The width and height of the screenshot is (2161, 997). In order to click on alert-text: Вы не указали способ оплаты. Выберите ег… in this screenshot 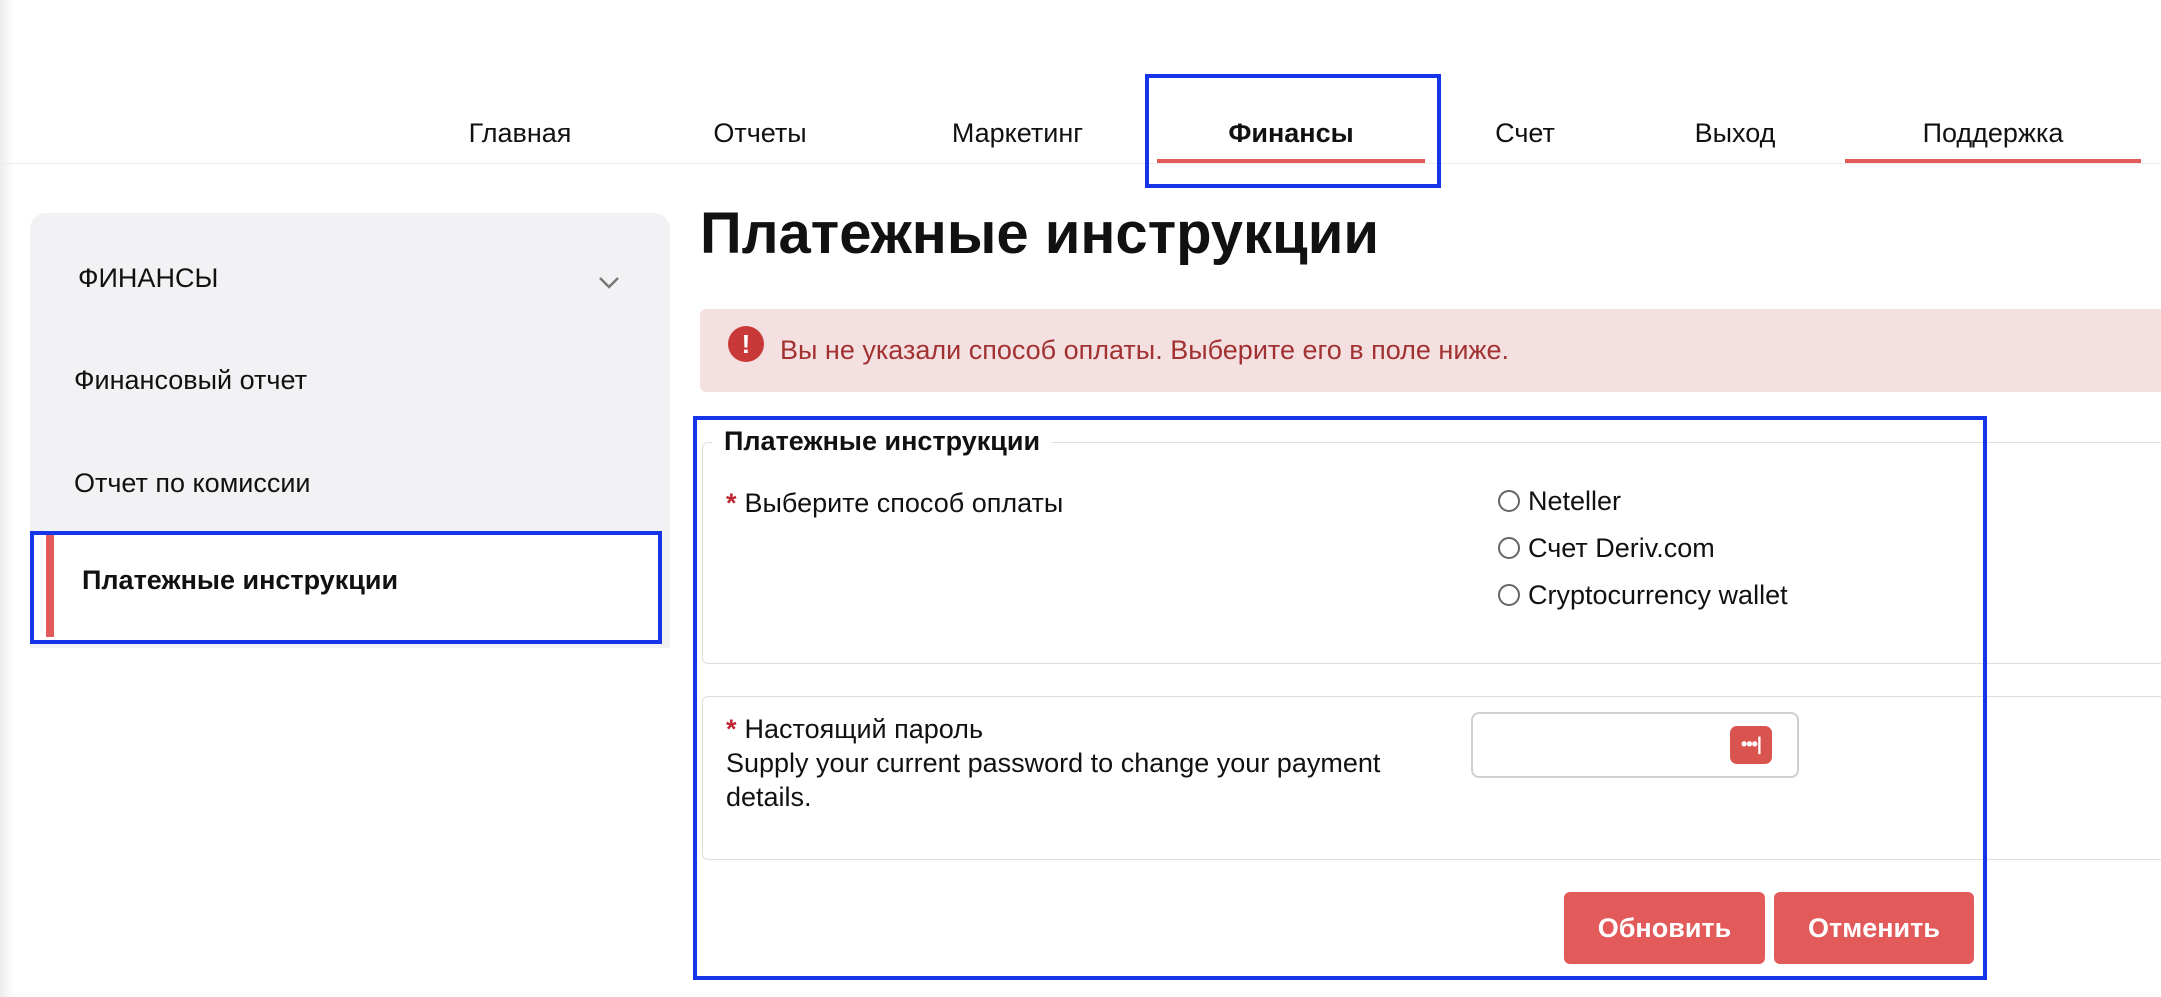, I will do `click(1144, 350)`.